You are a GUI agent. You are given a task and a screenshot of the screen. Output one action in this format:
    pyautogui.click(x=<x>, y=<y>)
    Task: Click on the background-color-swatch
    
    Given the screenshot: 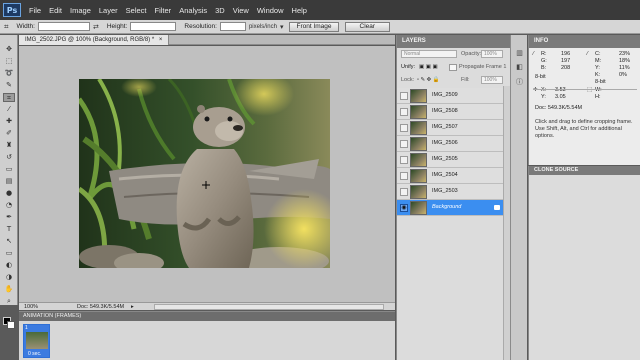 What is the action you would take?
    pyautogui.click(x=11, y=325)
    